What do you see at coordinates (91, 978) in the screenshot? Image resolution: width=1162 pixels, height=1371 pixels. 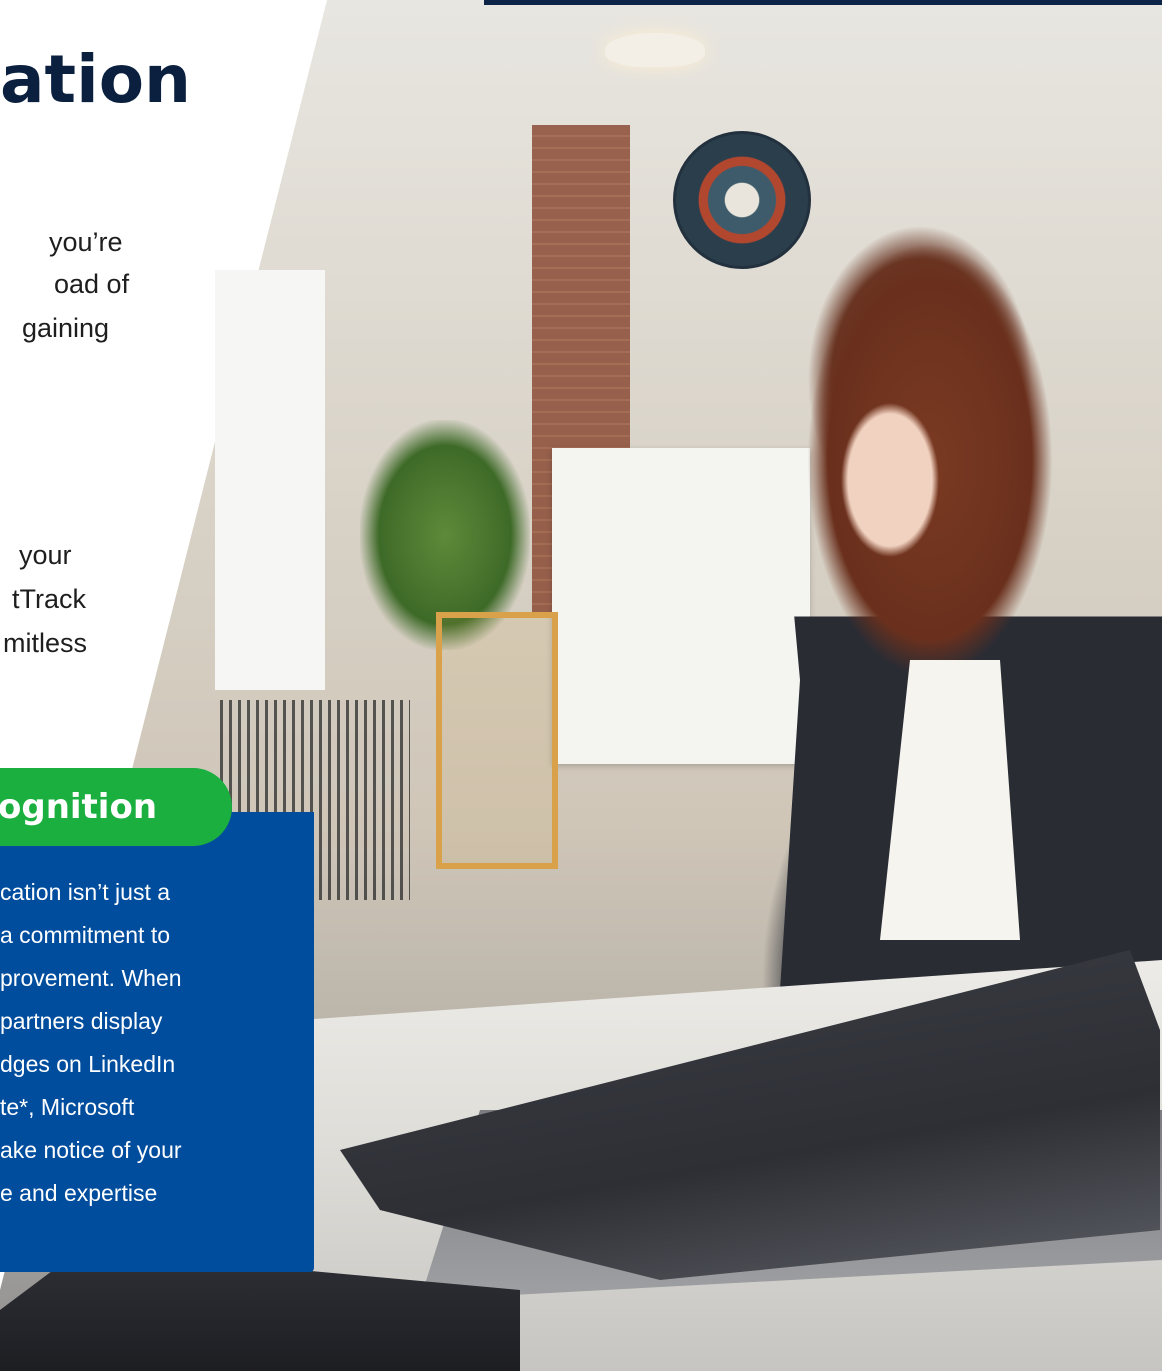 I see `recognition-line: provement. When` at bounding box center [91, 978].